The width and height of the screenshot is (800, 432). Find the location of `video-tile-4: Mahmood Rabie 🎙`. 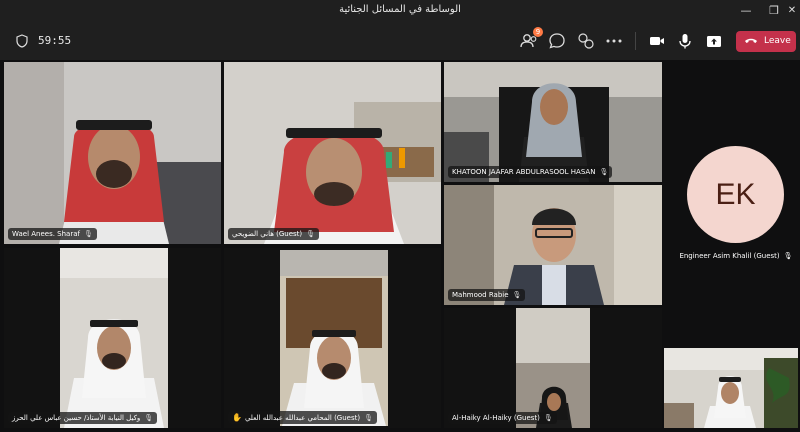

video-tile-4: Mahmood Rabie 🎙 is located at coordinates (553, 245).